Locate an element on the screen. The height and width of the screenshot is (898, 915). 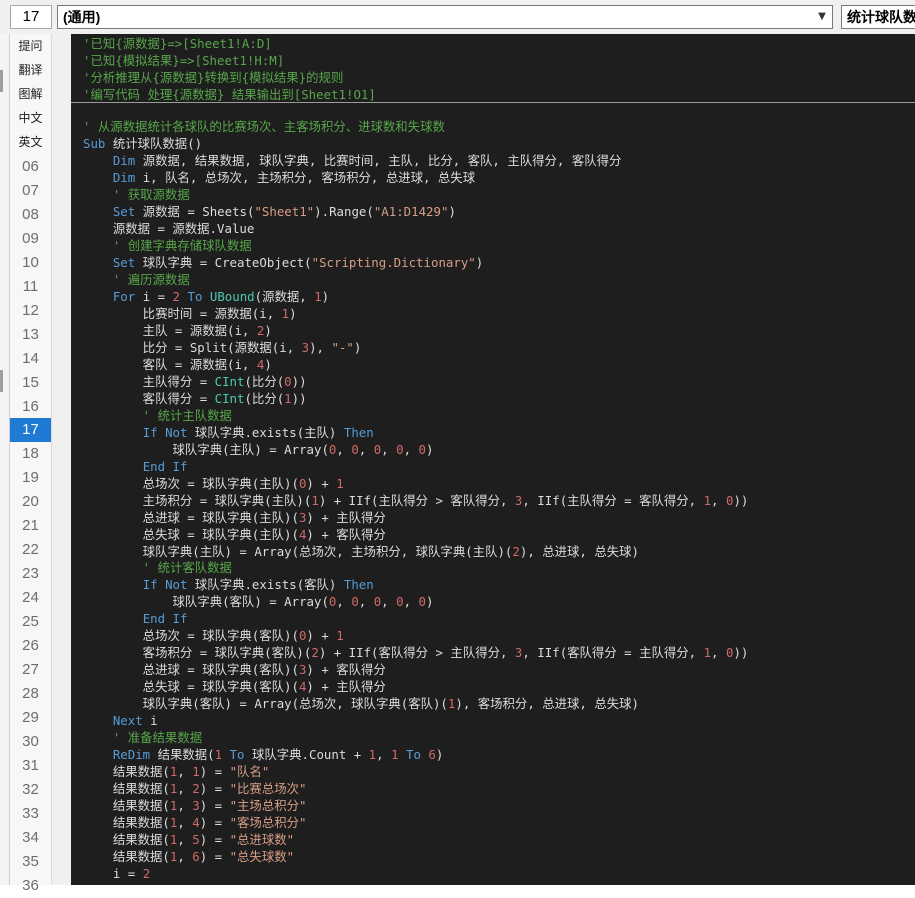
code-line: 客队 = 源数据(i, 4) is located at coordinates (177, 364).